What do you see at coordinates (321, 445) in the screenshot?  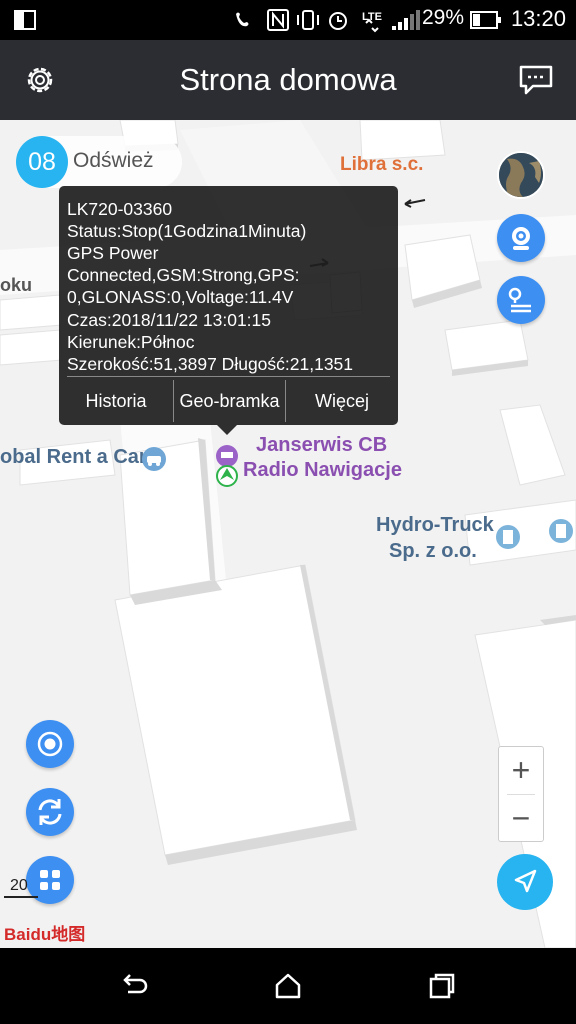 I see `poi-janserwis-line1: Janserwis CB` at bounding box center [321, 445].